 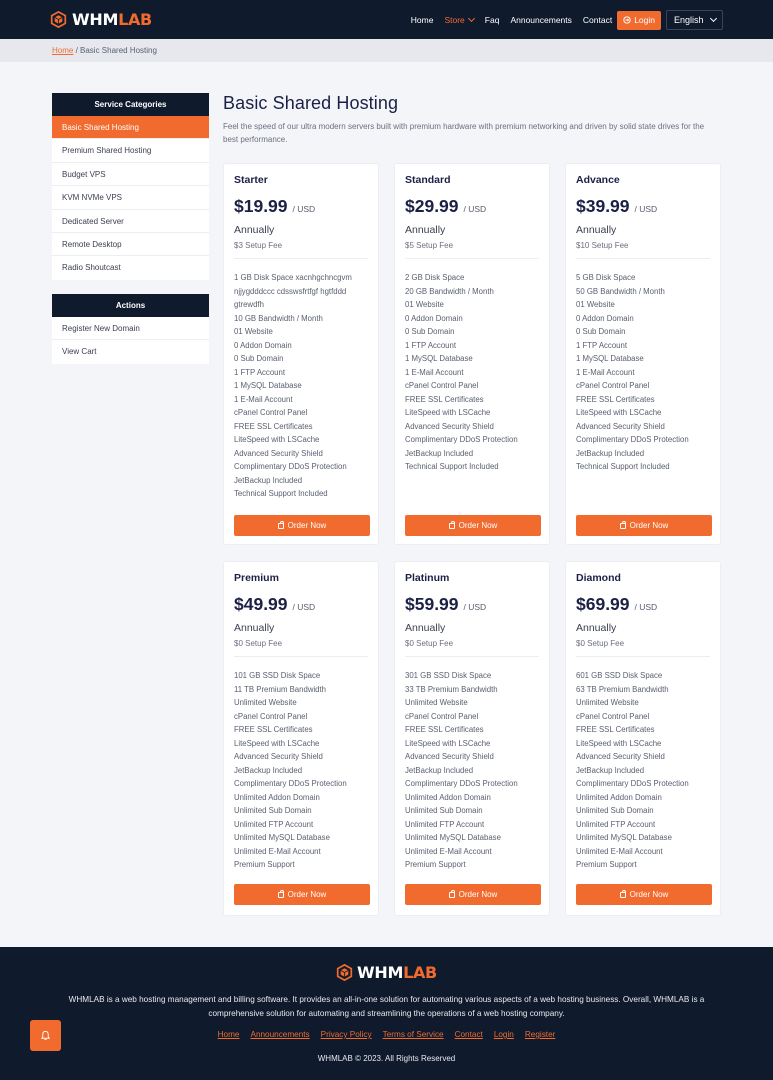 What do you see at coordinates (451, 524) in the screenshot?
I see `shopping-bag-icon` at bounding box center [451, 524].